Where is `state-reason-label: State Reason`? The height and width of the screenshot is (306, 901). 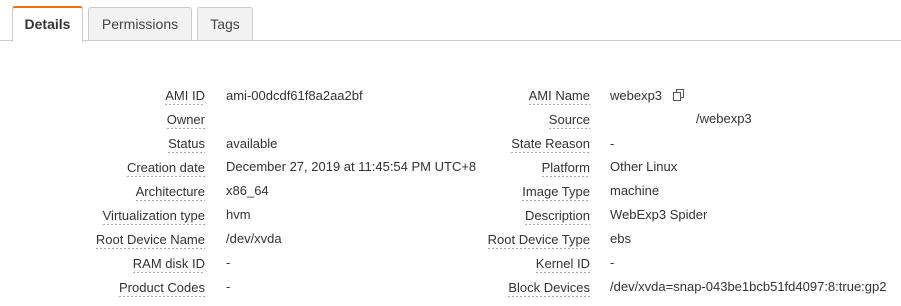 state-reason-label: State Reason is located at coordinates (550, 144).